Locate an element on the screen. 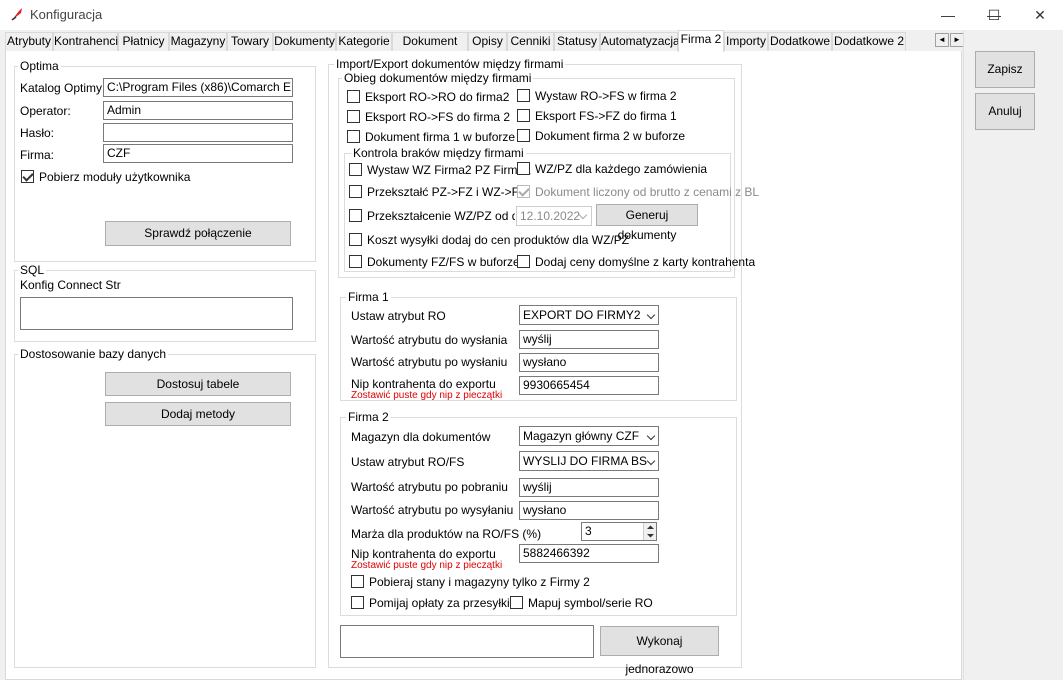 The image size is (1063, 680). optima-group-label: Optima is located at coordinates (39, 66).